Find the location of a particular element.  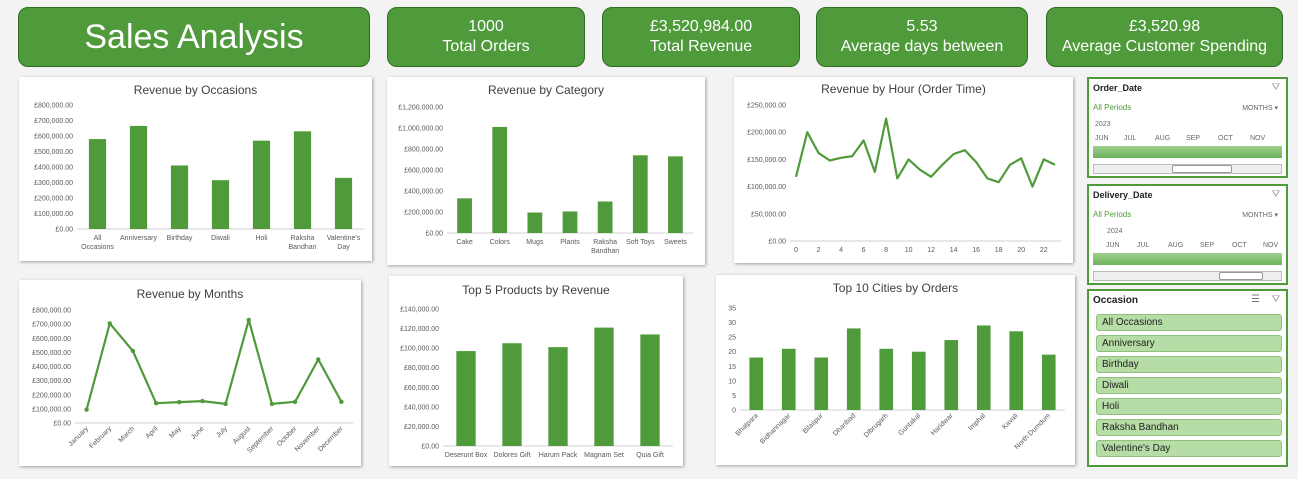

x-tick-label: Harum Pack is located at coordinates (558, 455).